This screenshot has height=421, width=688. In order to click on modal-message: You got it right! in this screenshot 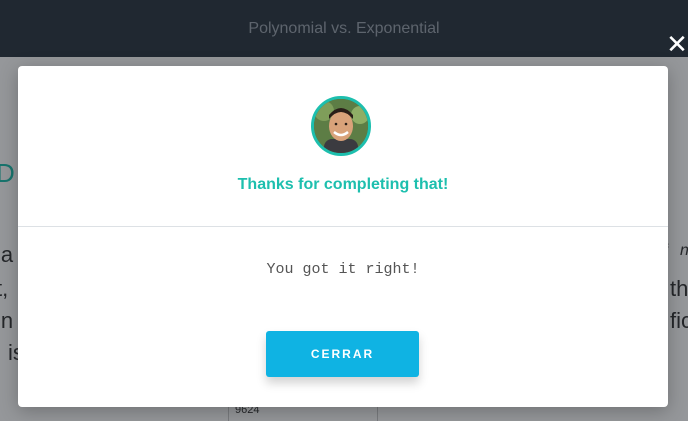, I will do `click(343, 269)`.